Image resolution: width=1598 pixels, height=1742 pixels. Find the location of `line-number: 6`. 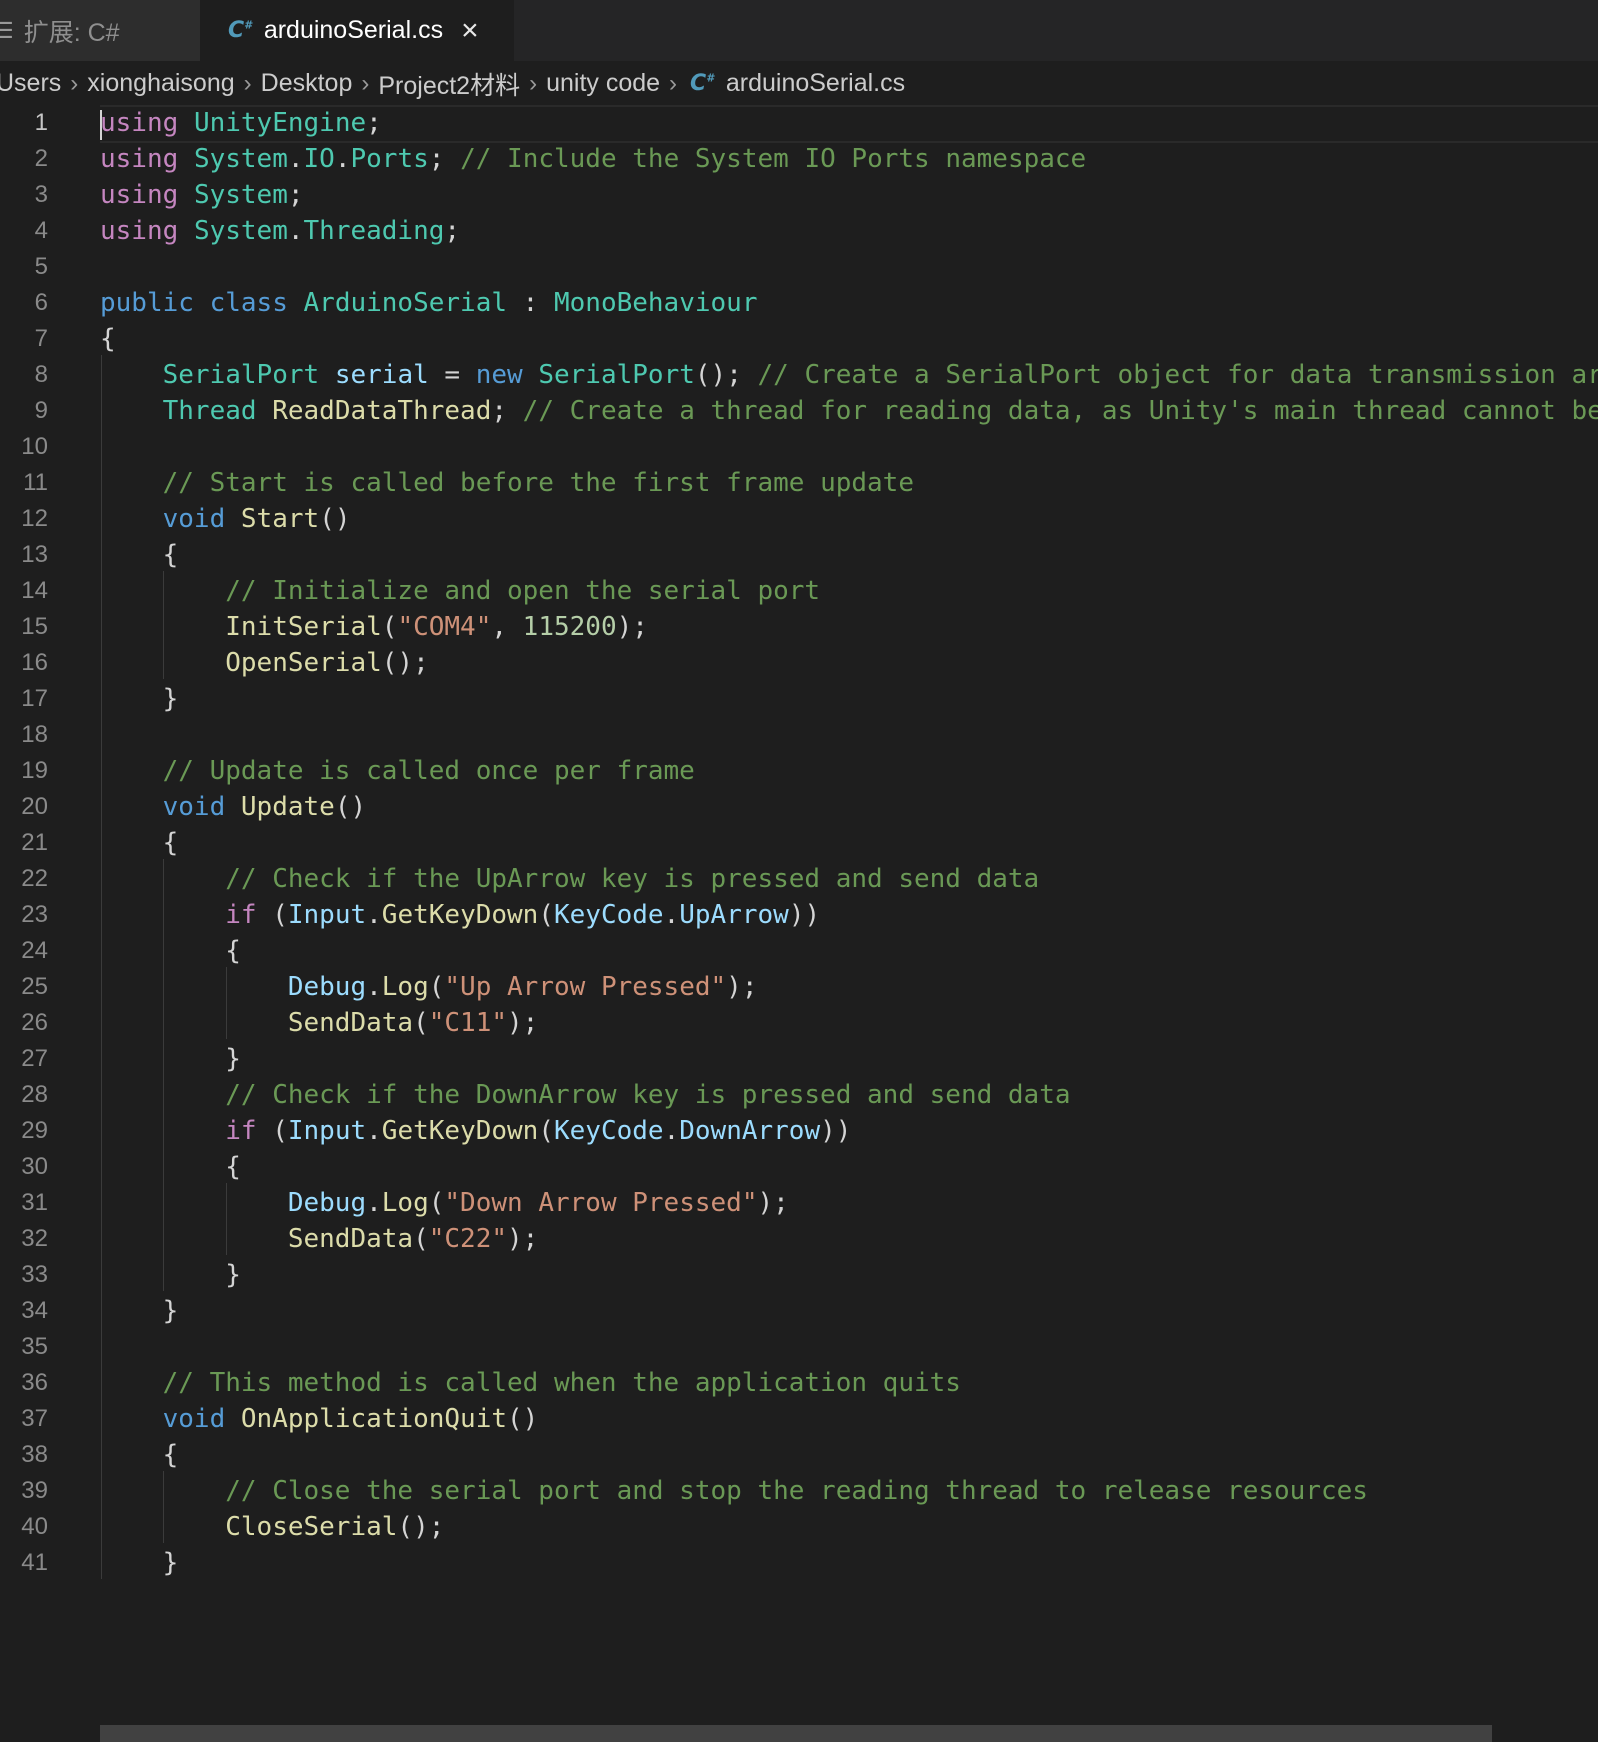

line-number: 6 is located at coordinates (41, 302).